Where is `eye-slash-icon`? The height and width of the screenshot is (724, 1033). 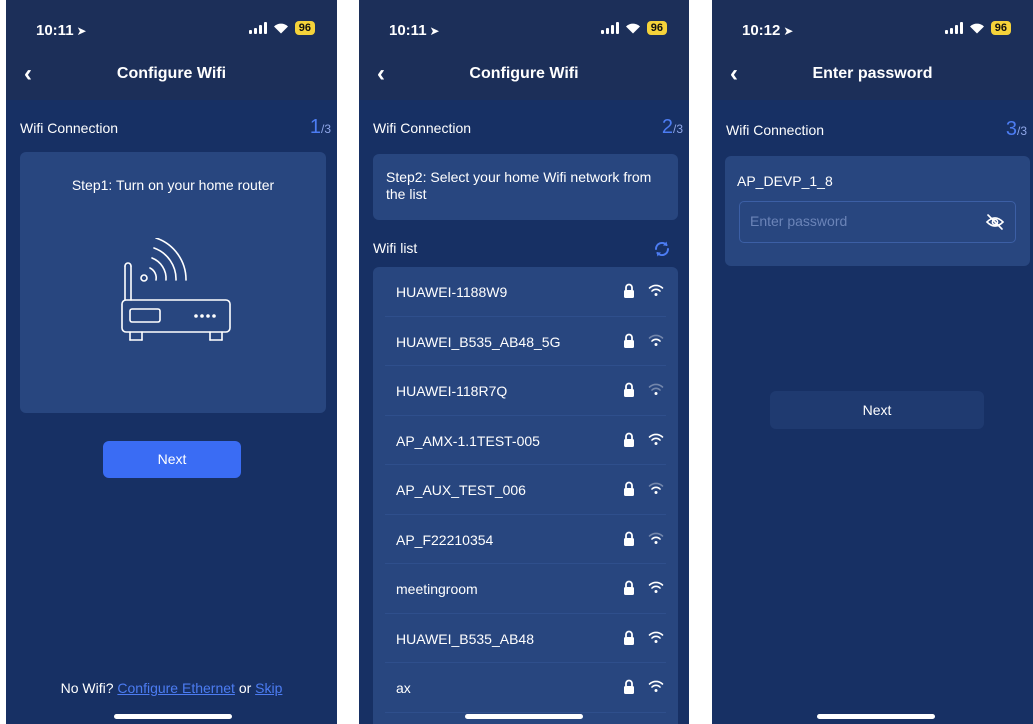 eye-slash-icon is located at coordinates (995, 222).